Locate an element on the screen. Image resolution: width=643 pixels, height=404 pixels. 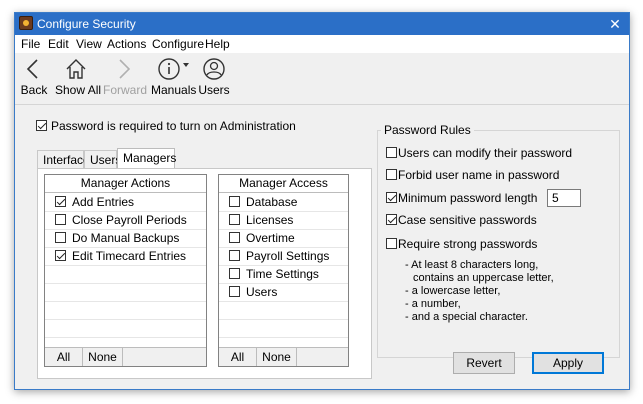
min-length-input: 5 is located at coordinates (564, 198).